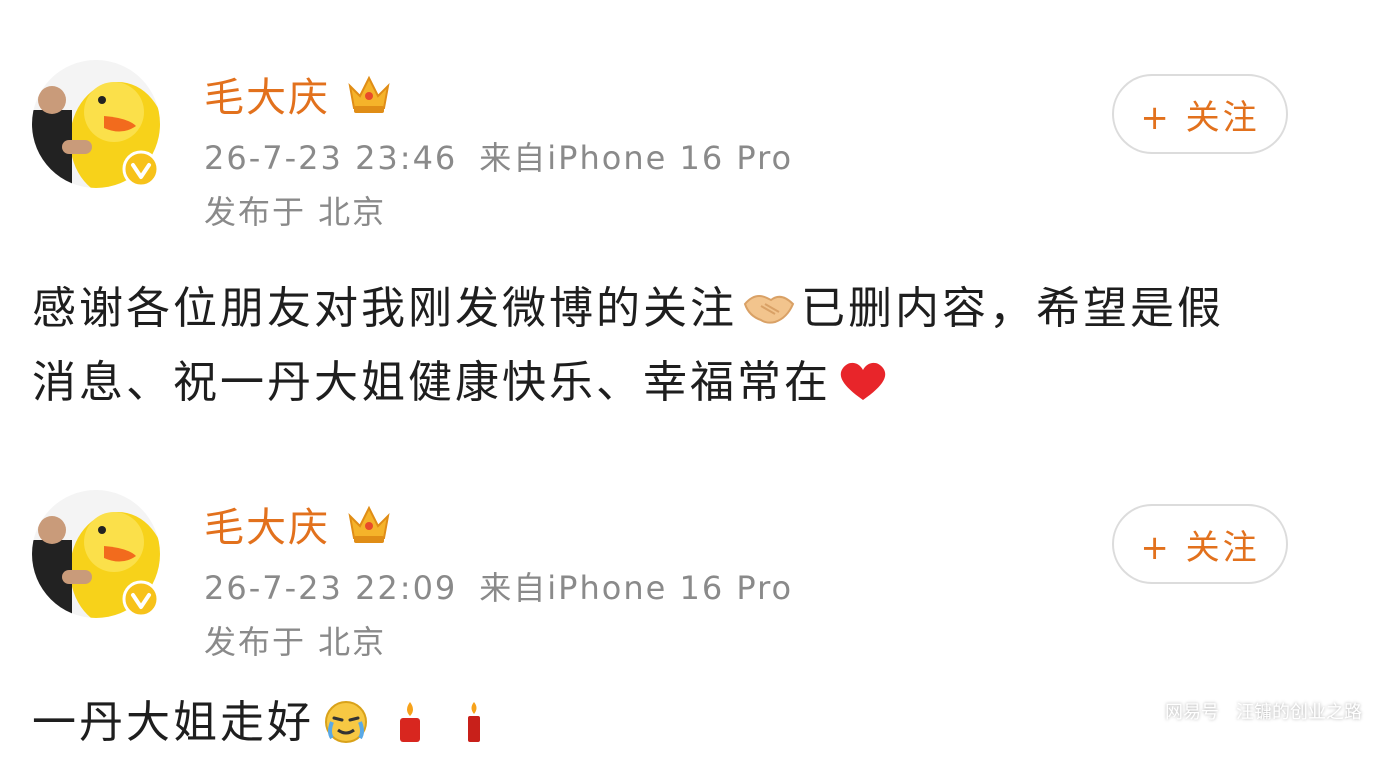 Image resolution: width=1378 pixels, height=760 pixels. What do you see at coordinates (346, 722) in the screenshot?
I see `crying-face-icon` at bounding box center [346, 722].